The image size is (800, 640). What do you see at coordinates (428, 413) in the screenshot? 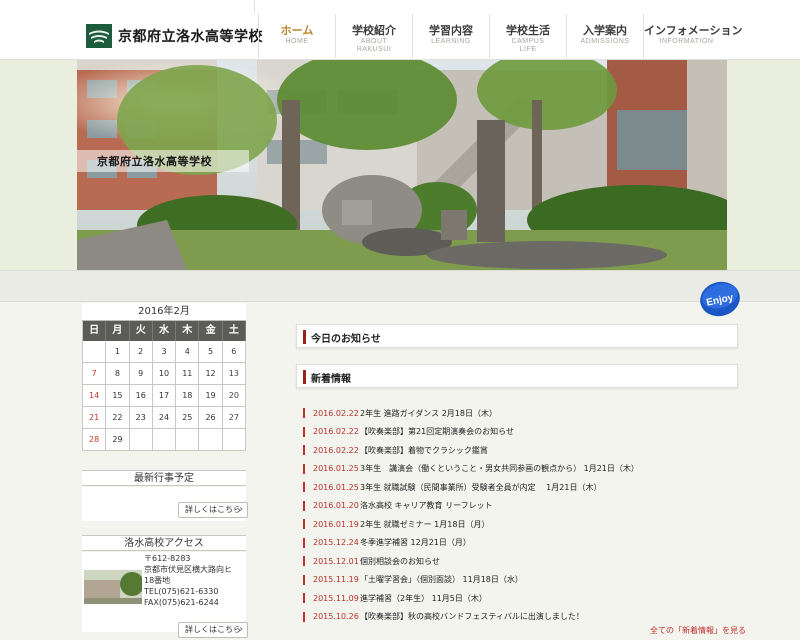
I see `news-item-title: 2年生 進路ガイダンス 2月18日（木）` at bounding box center [428, 413].